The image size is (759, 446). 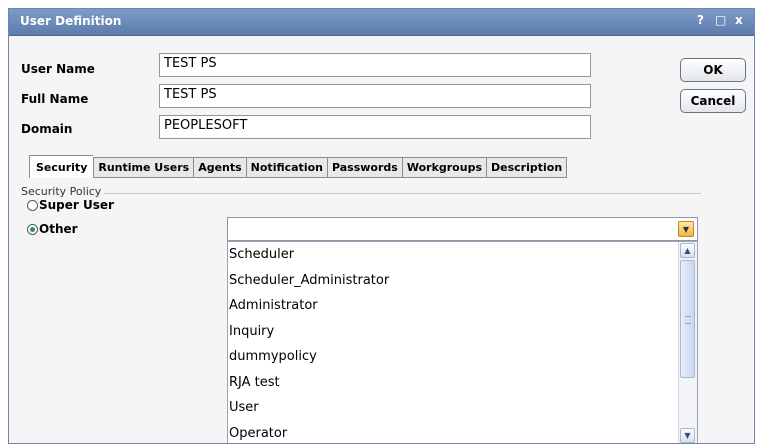 What do you see at coordinates (375, 127) in the screenshot?
I see `domain-field: PEOPLESOFT` at bounding box center [375, 127].